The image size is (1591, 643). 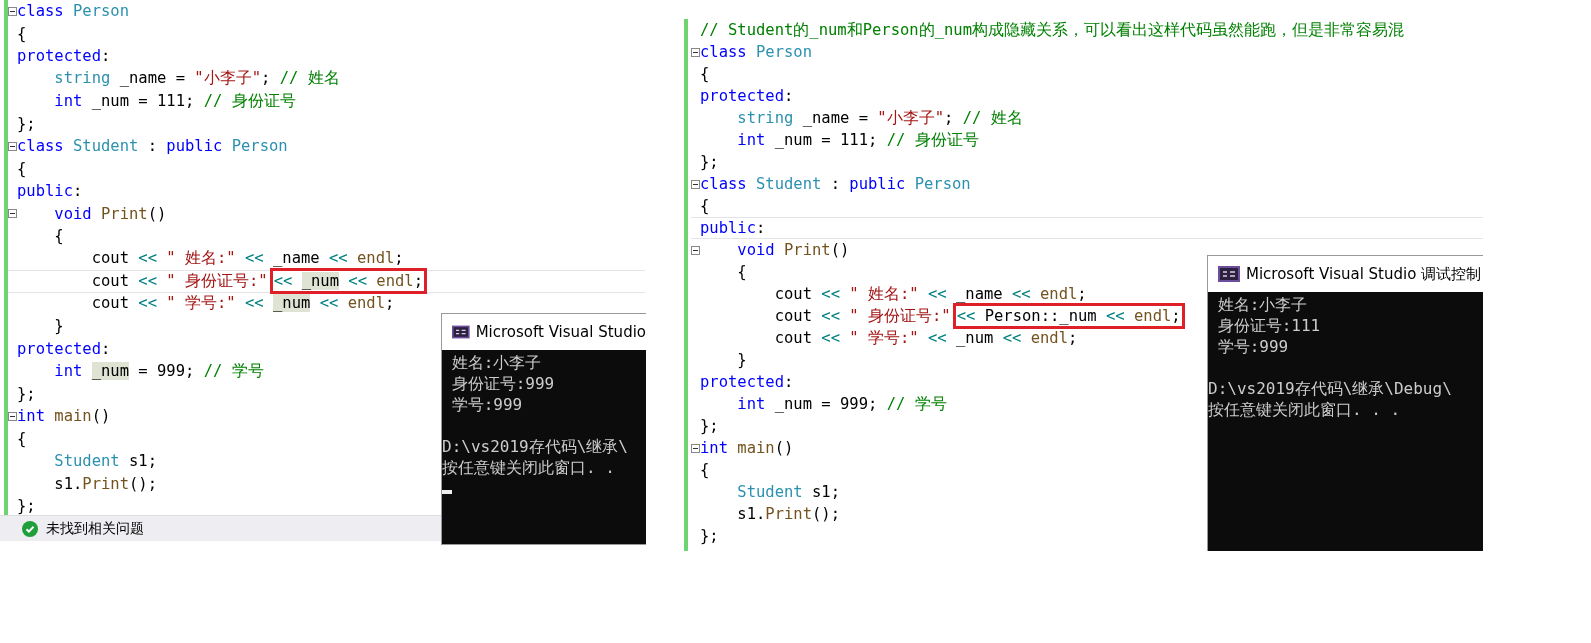 What do you see at coordinates (1268, 325) in the screenshot?
I see `console-output-line: 身份证号:111` at bounding box center [1268, 325].